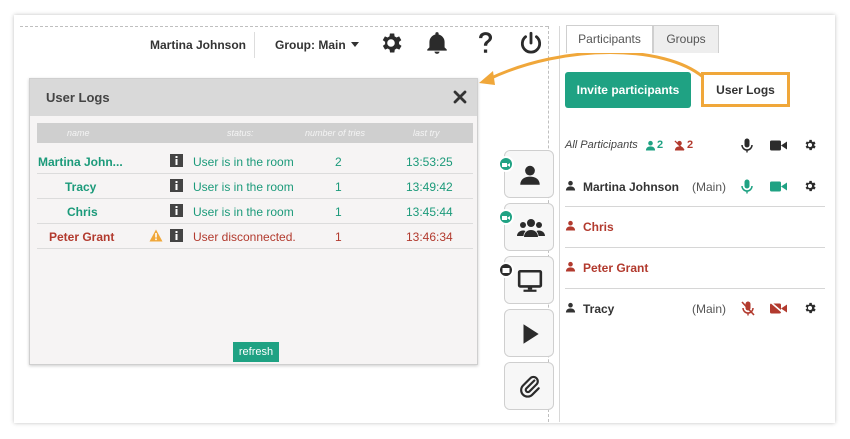 Image resolution: width=850 pixels, height=439 pixels. I want to click on group-video-button, so click(529, 227).